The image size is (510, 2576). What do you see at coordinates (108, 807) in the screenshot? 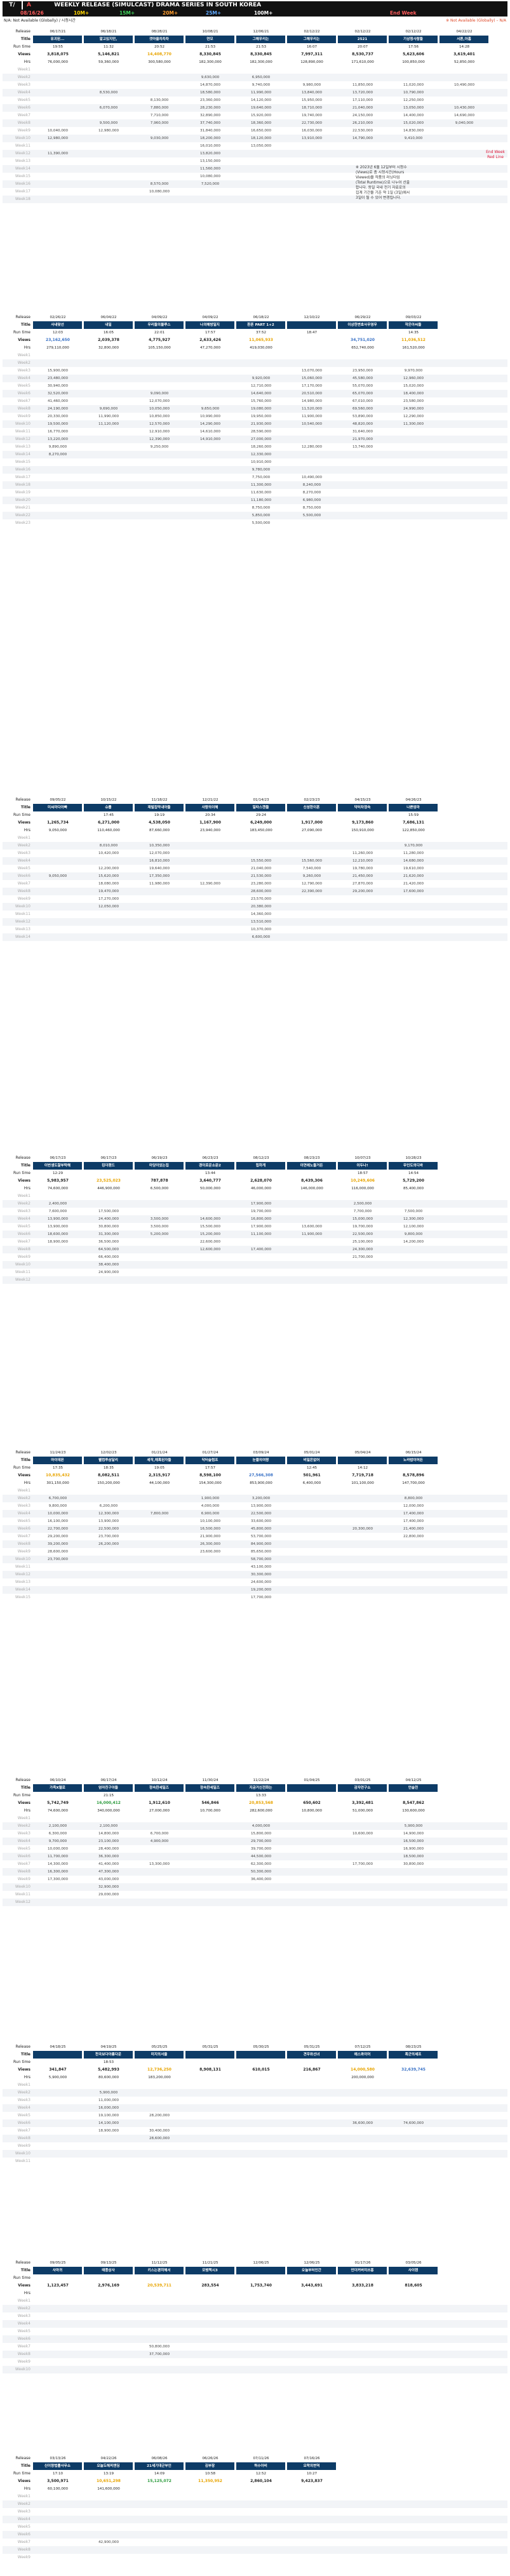
I see `table-cell: 슈룹` at bounding box center [108, 807].